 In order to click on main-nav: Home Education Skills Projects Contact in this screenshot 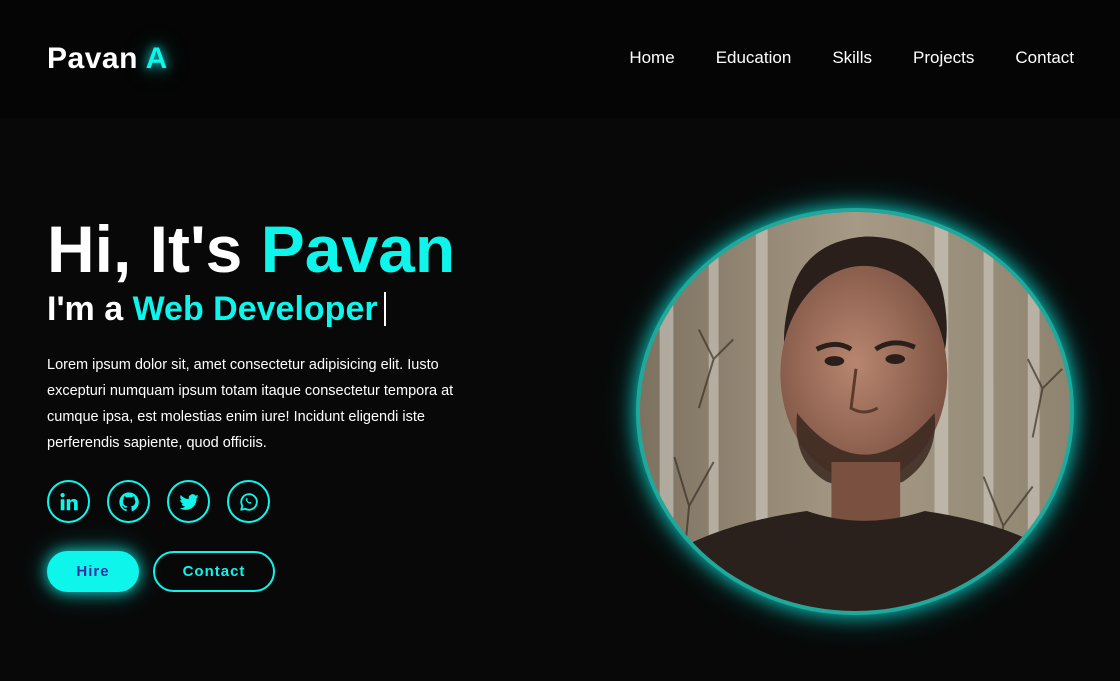, I will do `click(851, 58)`.